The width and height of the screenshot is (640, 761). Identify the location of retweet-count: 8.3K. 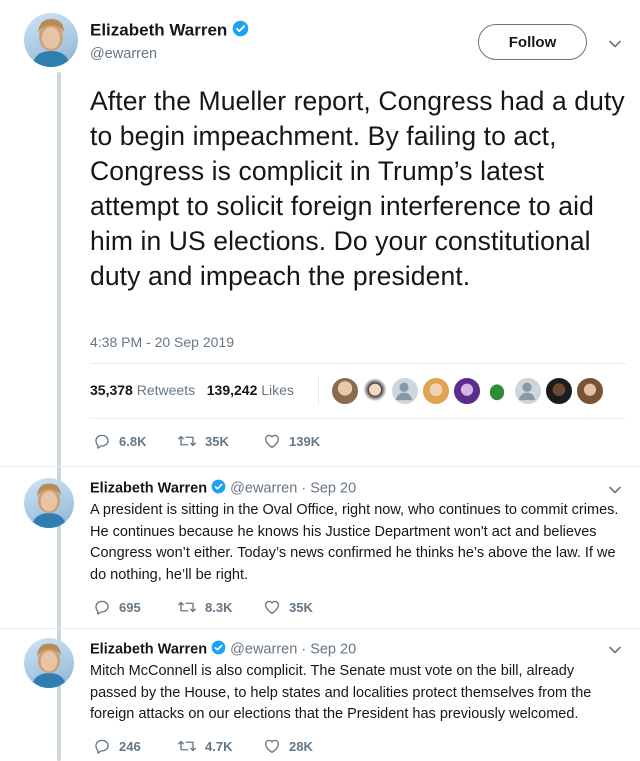
(219, 607).